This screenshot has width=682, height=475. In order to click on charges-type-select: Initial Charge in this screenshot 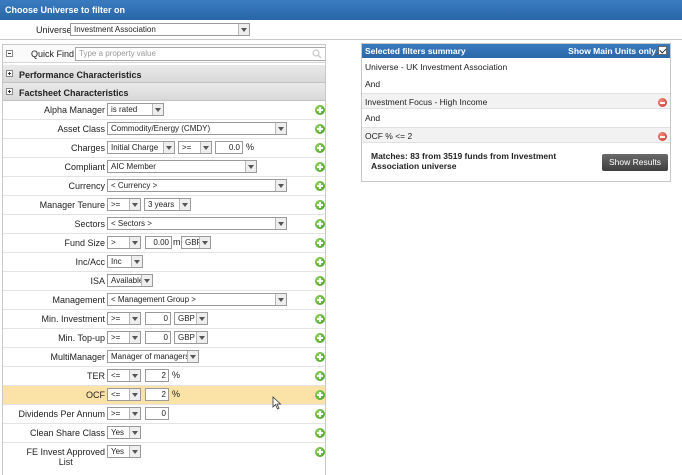, I will do `click(141, 147)`.